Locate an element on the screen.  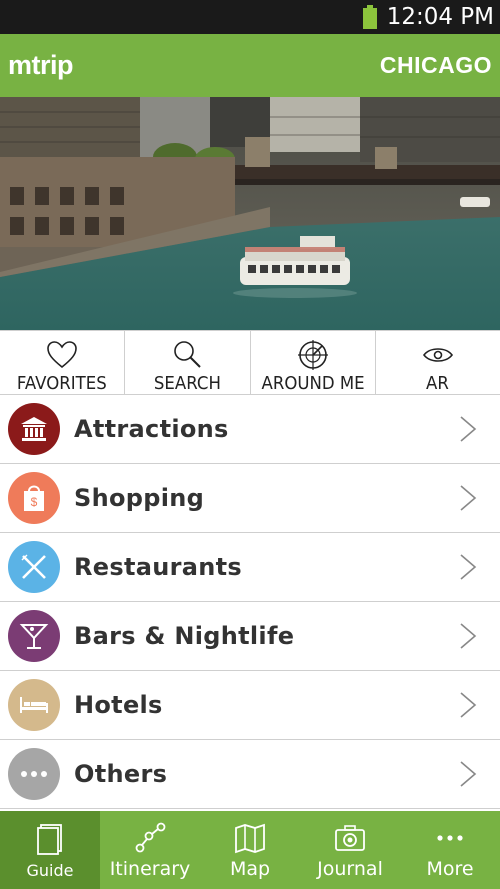
category-label: Attractions is located at coordinates (151, 429).